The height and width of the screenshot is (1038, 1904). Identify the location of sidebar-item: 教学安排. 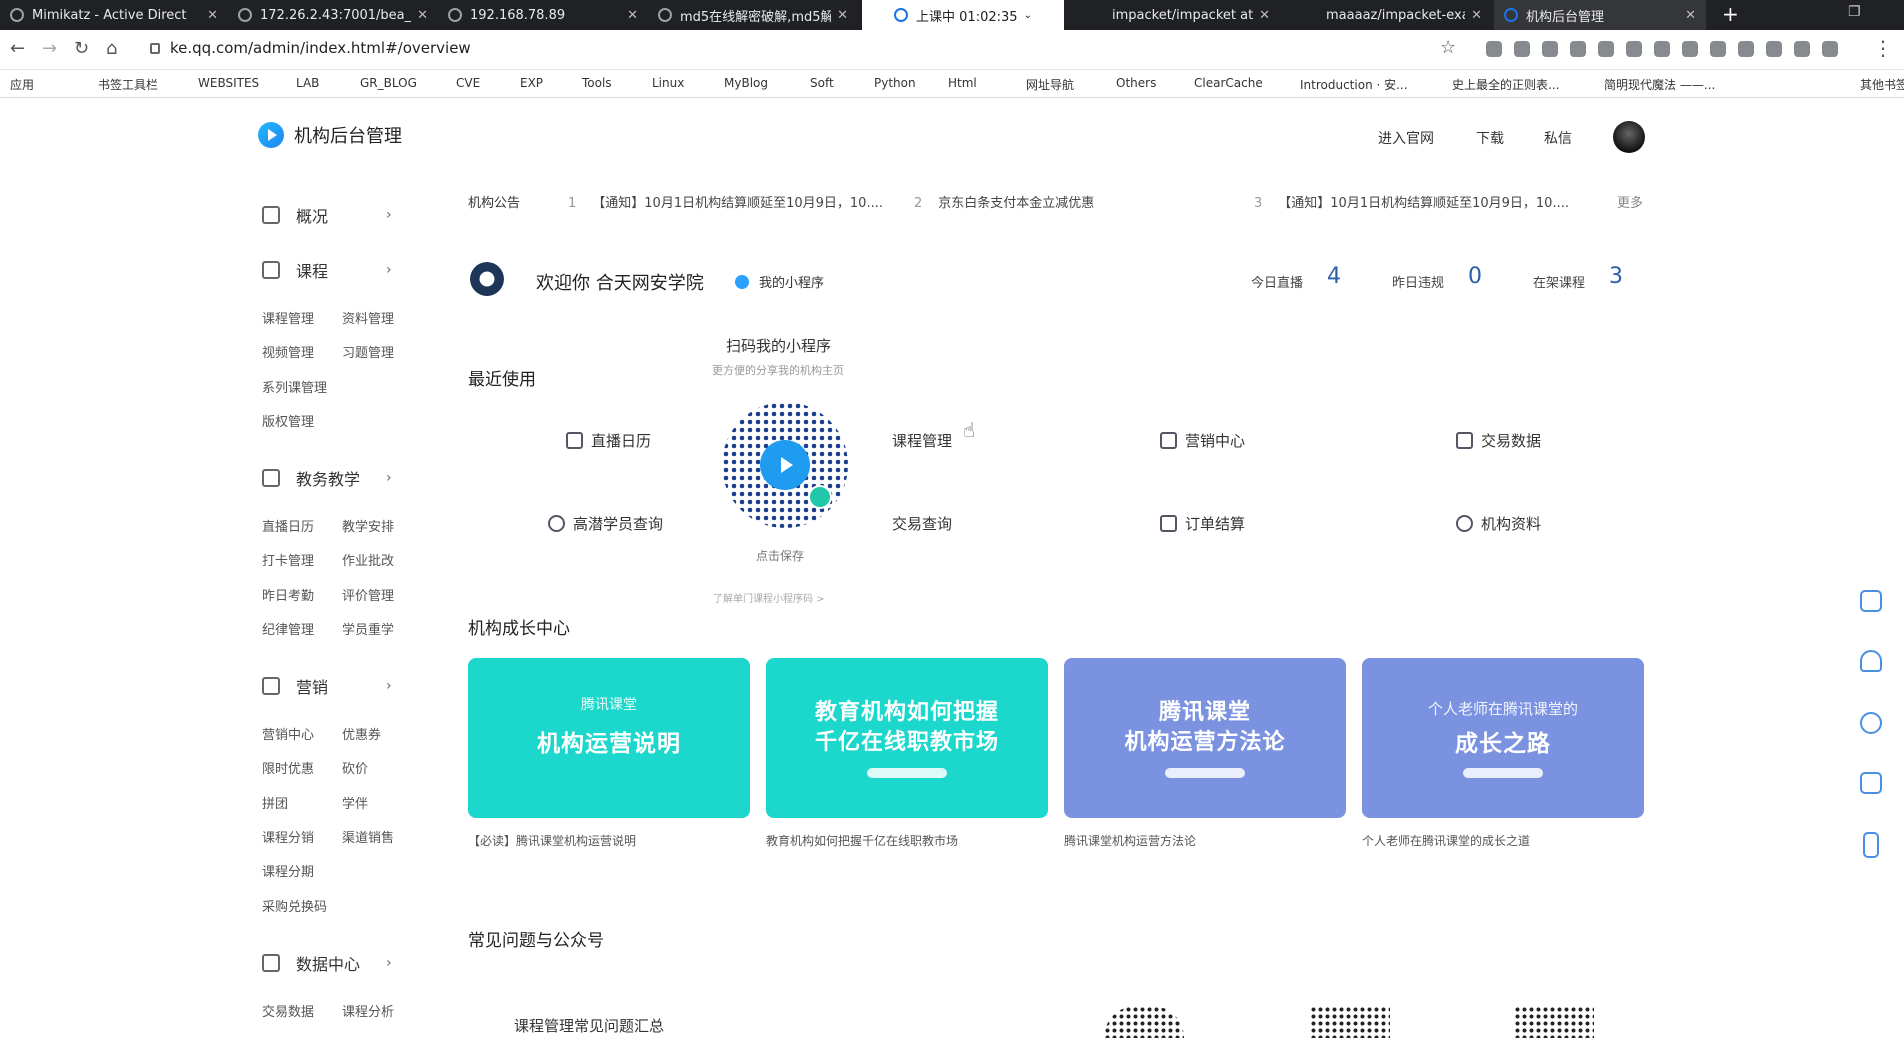
(368, 525).